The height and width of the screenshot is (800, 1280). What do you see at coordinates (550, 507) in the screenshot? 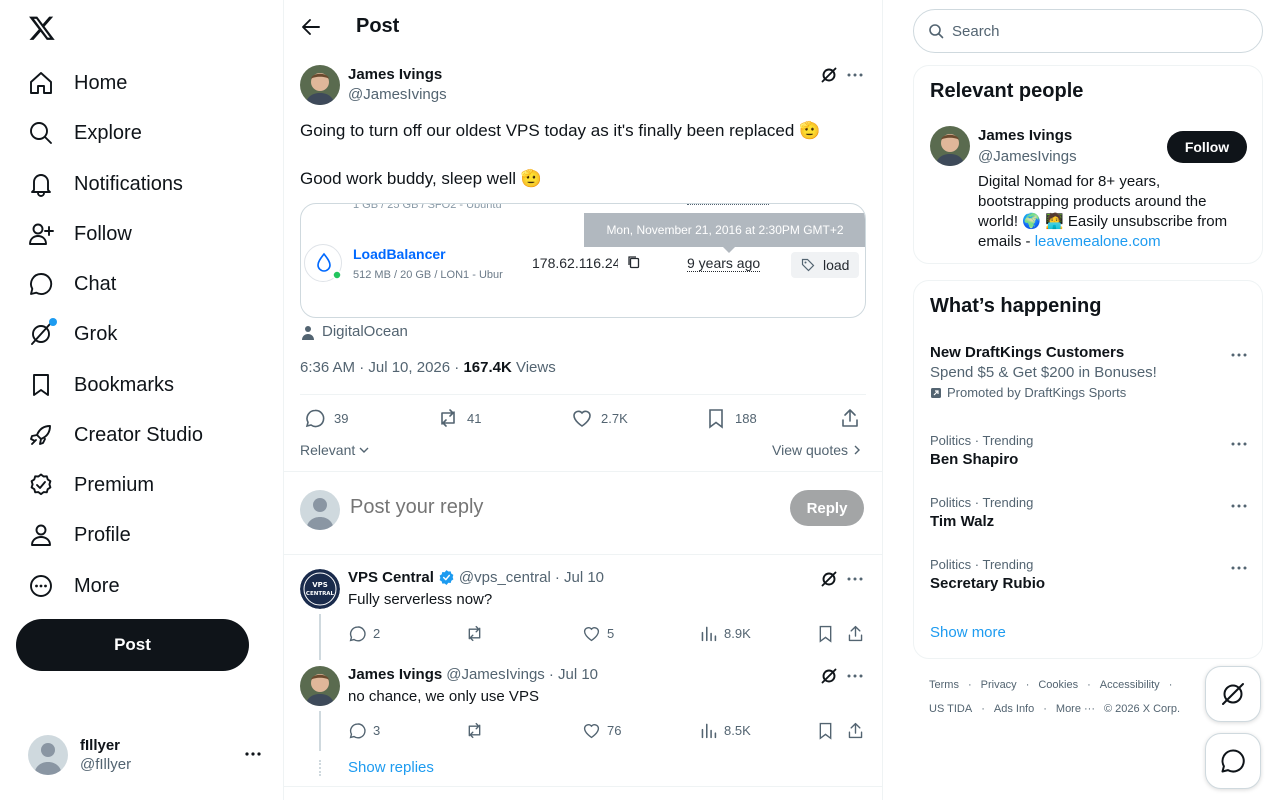
I see `reply-input` at bounding box center [550, 507].